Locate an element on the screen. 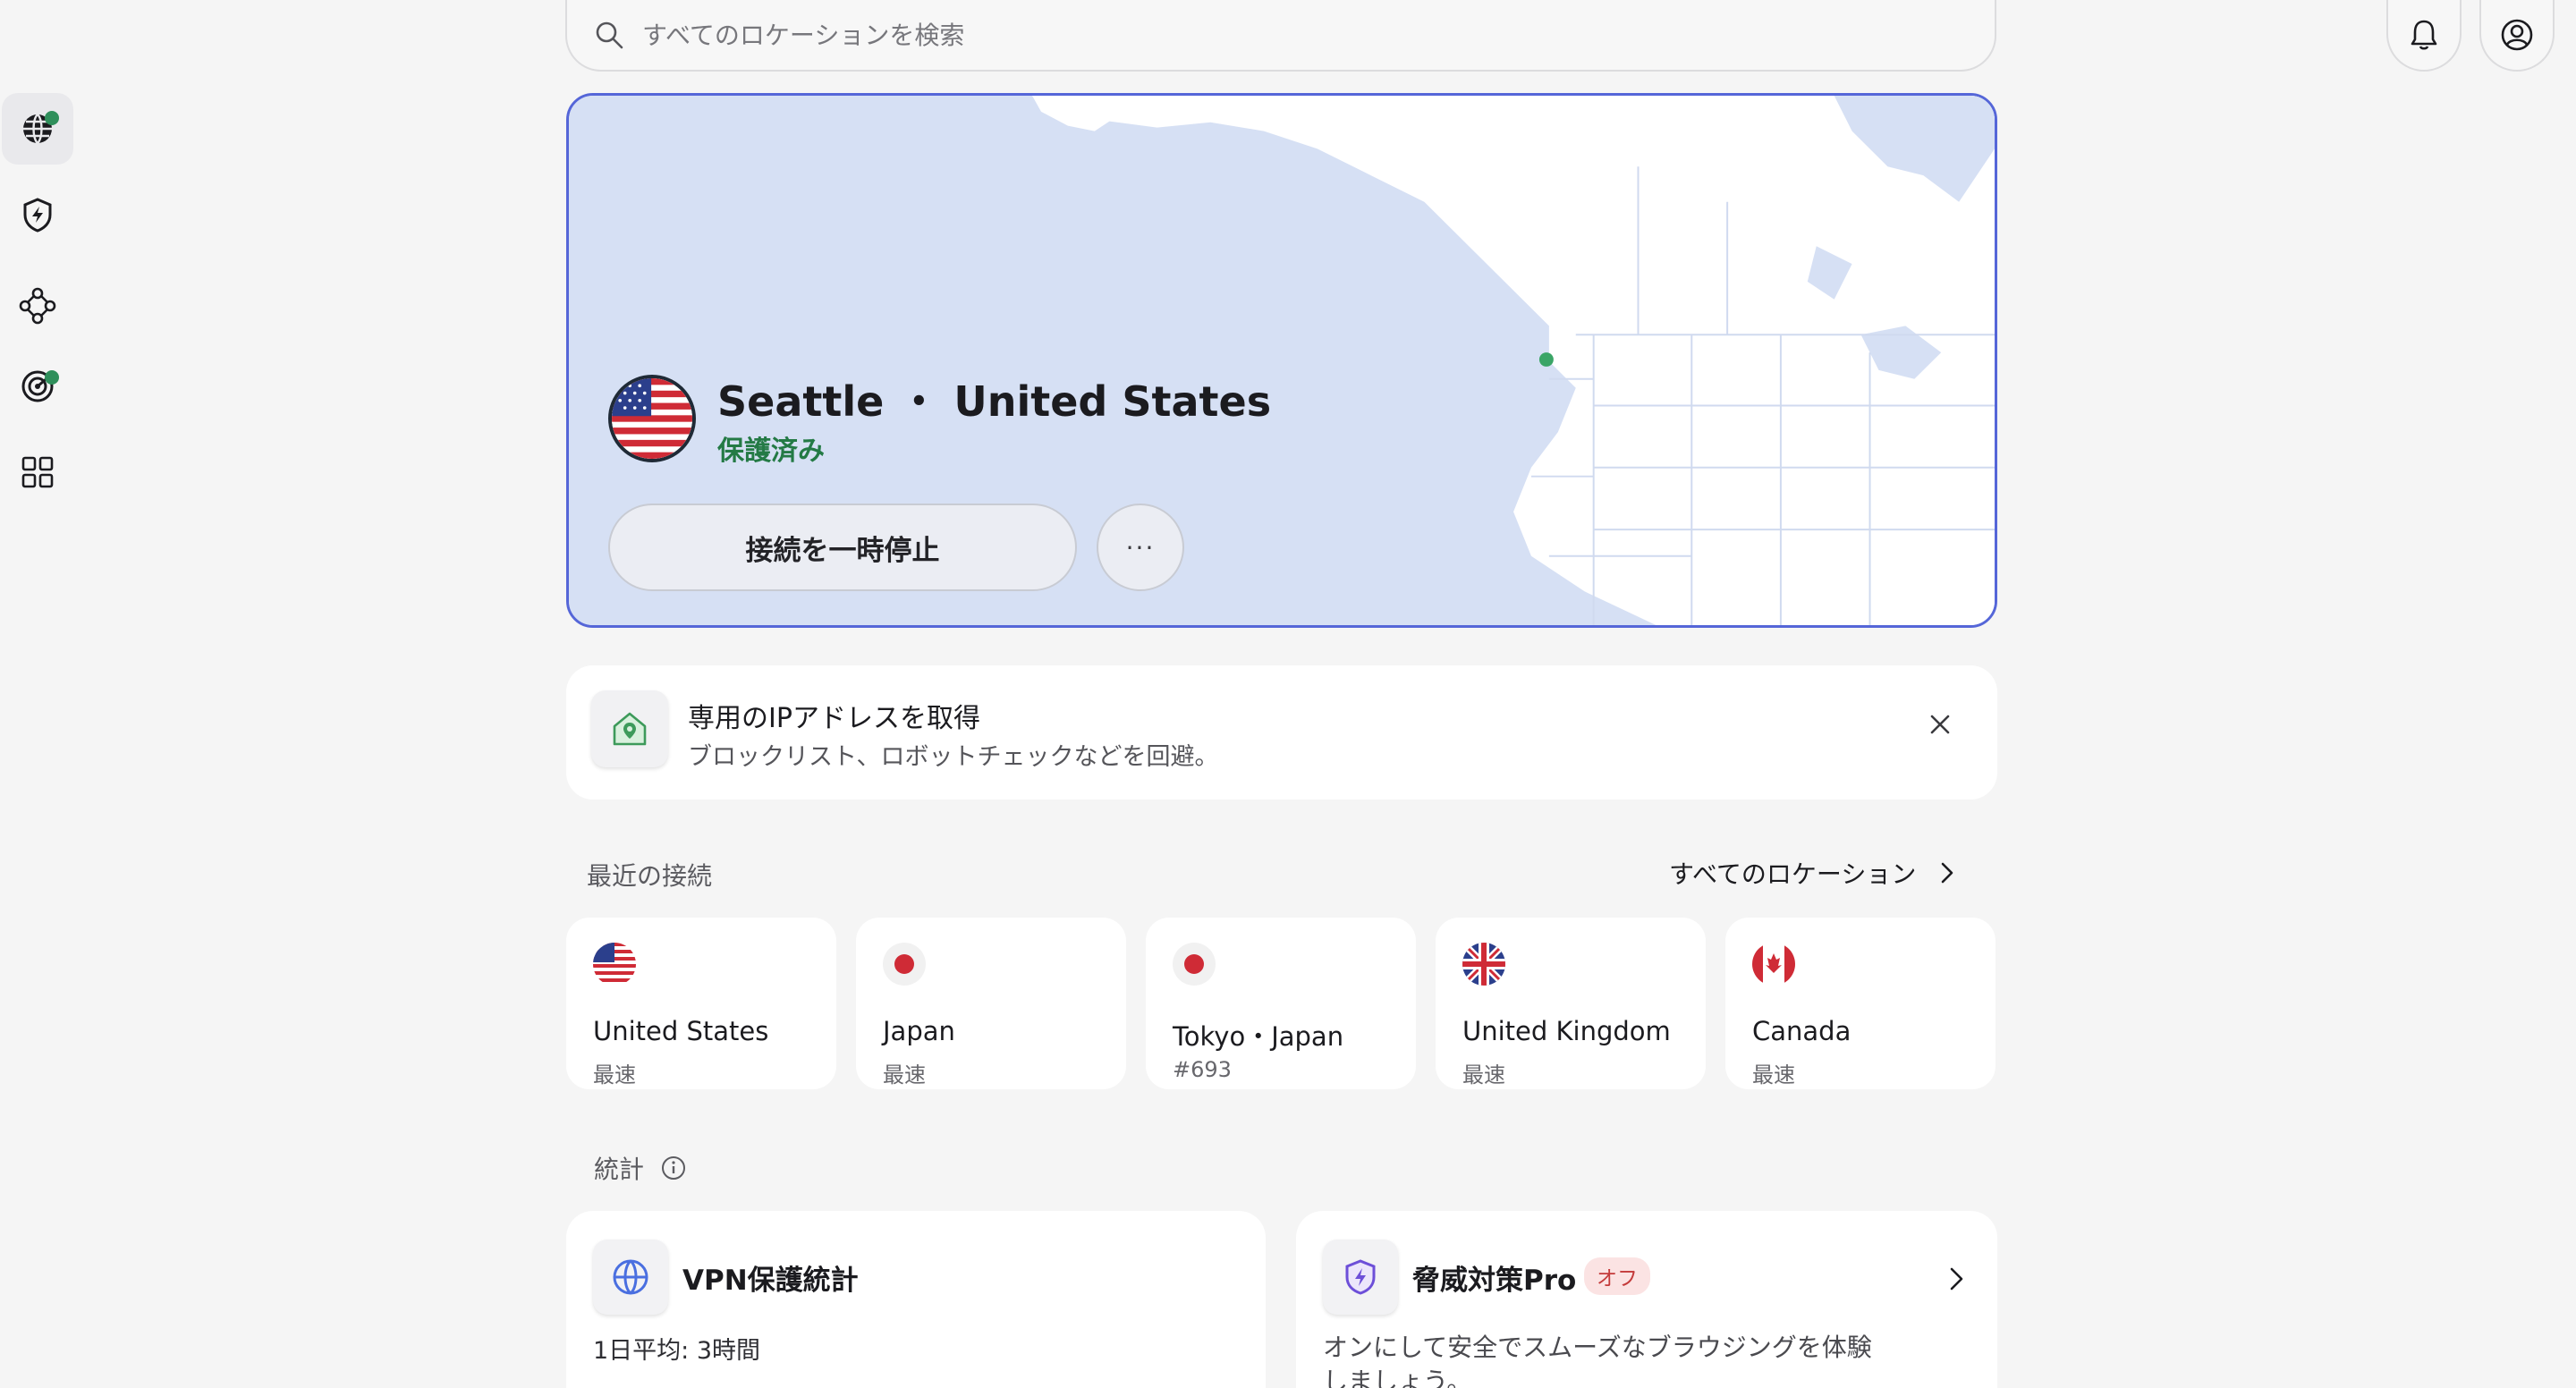  vpn-stats-card: VPN保護統計 1日平均: 3時間 is located at coordinates (916, 1300).